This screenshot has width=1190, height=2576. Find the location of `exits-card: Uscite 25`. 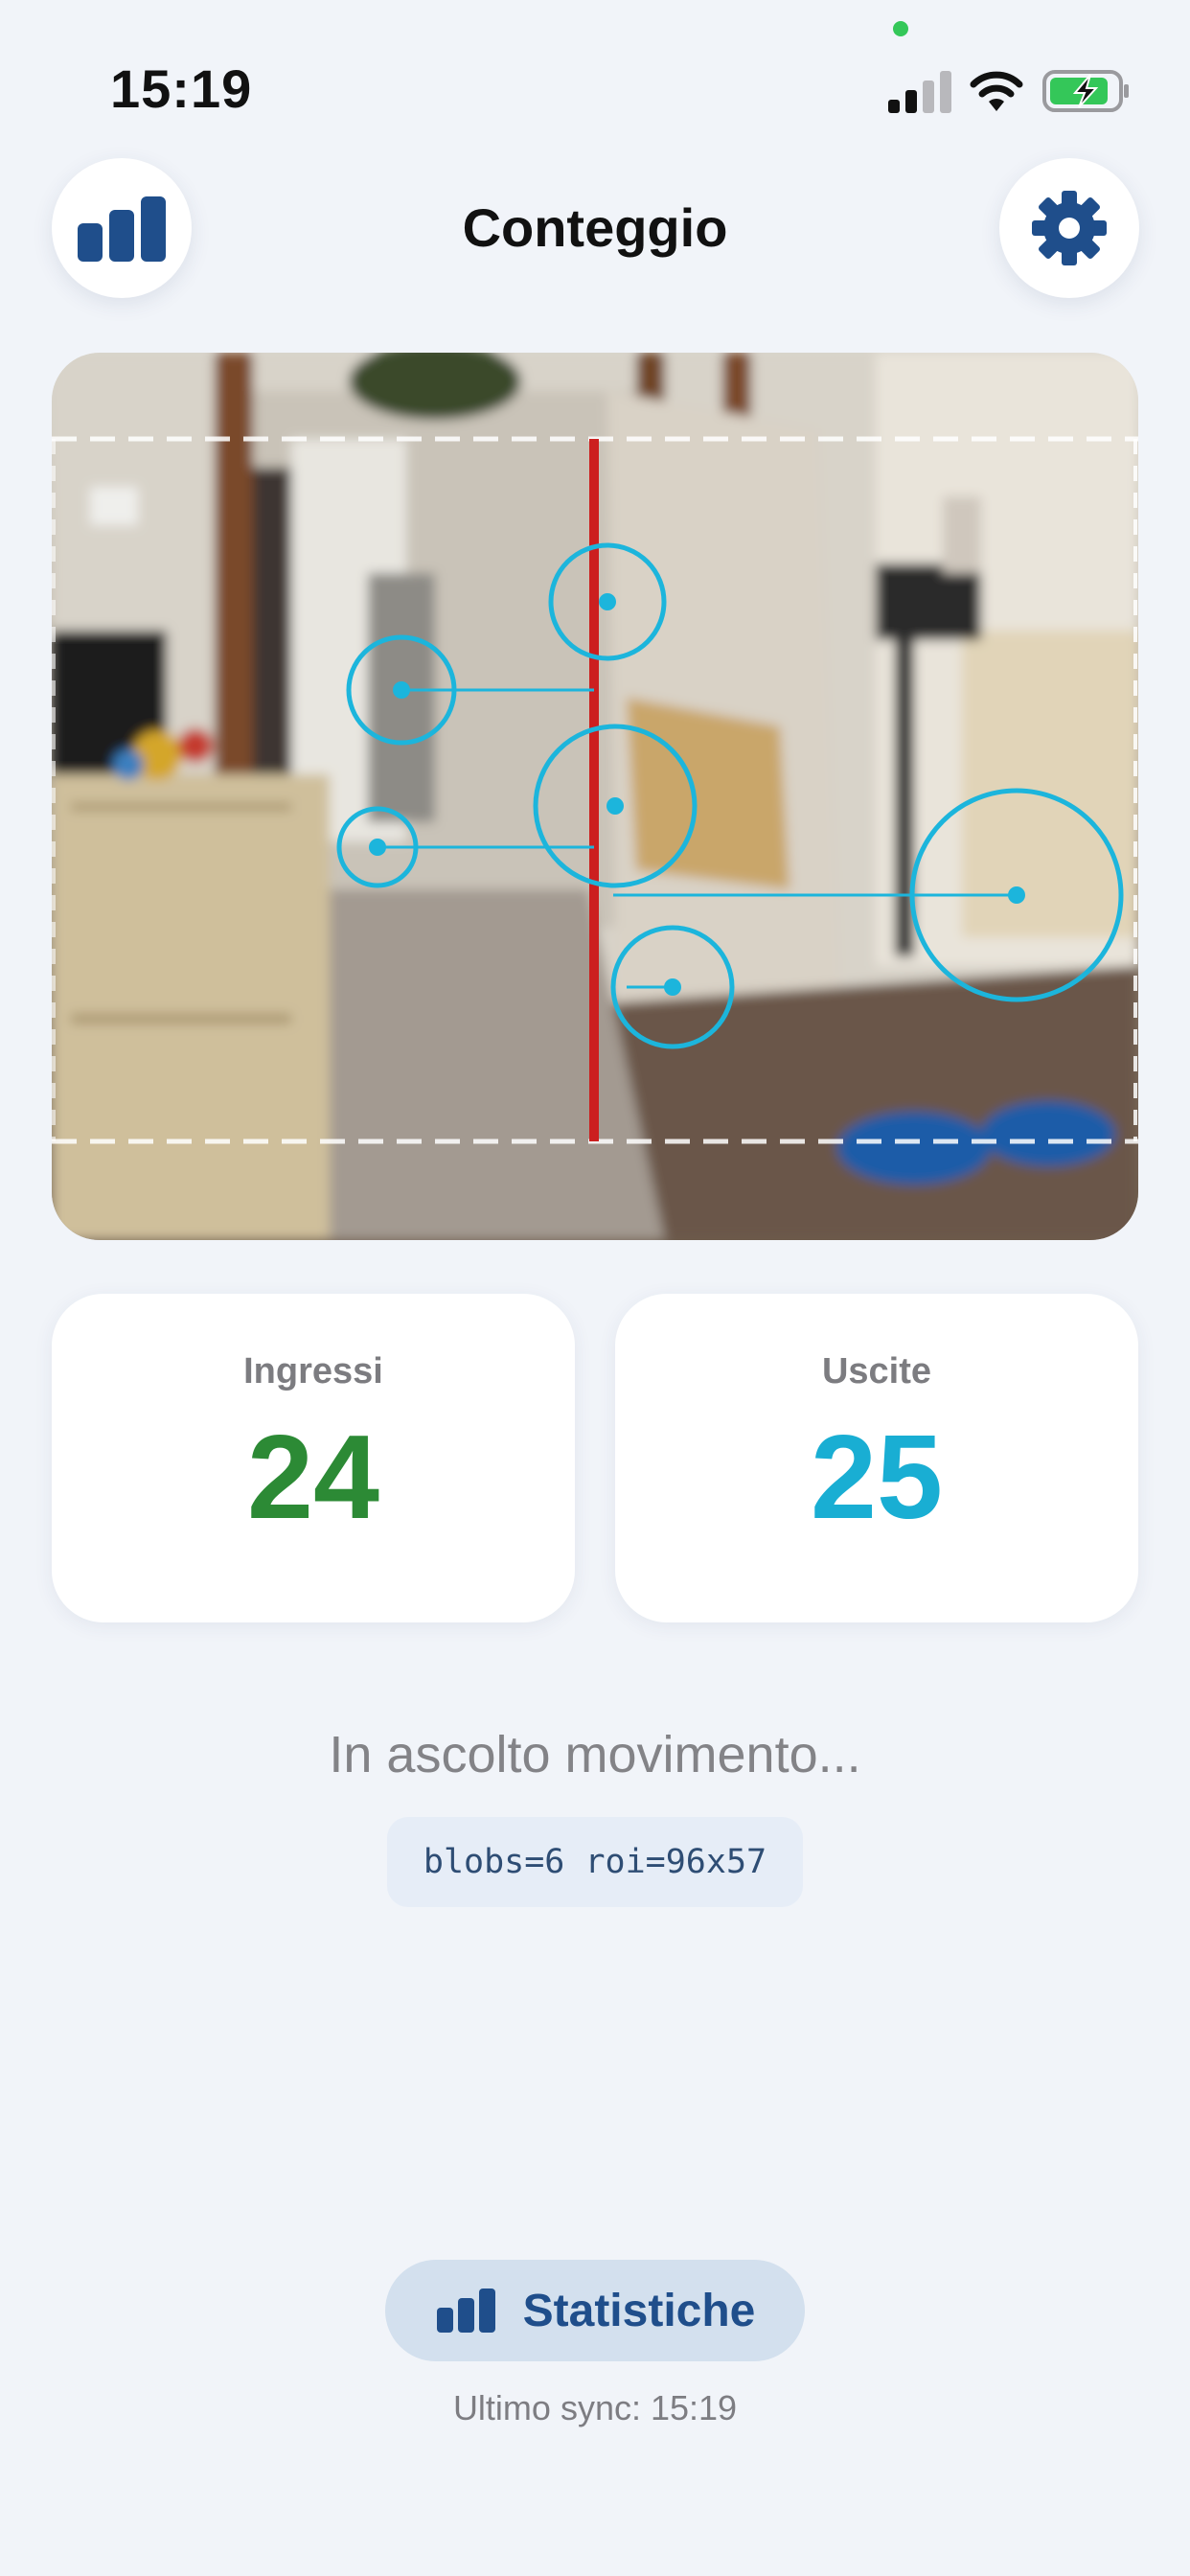

exits-card: Uscite 25 is located at coordinates (876, 1458).